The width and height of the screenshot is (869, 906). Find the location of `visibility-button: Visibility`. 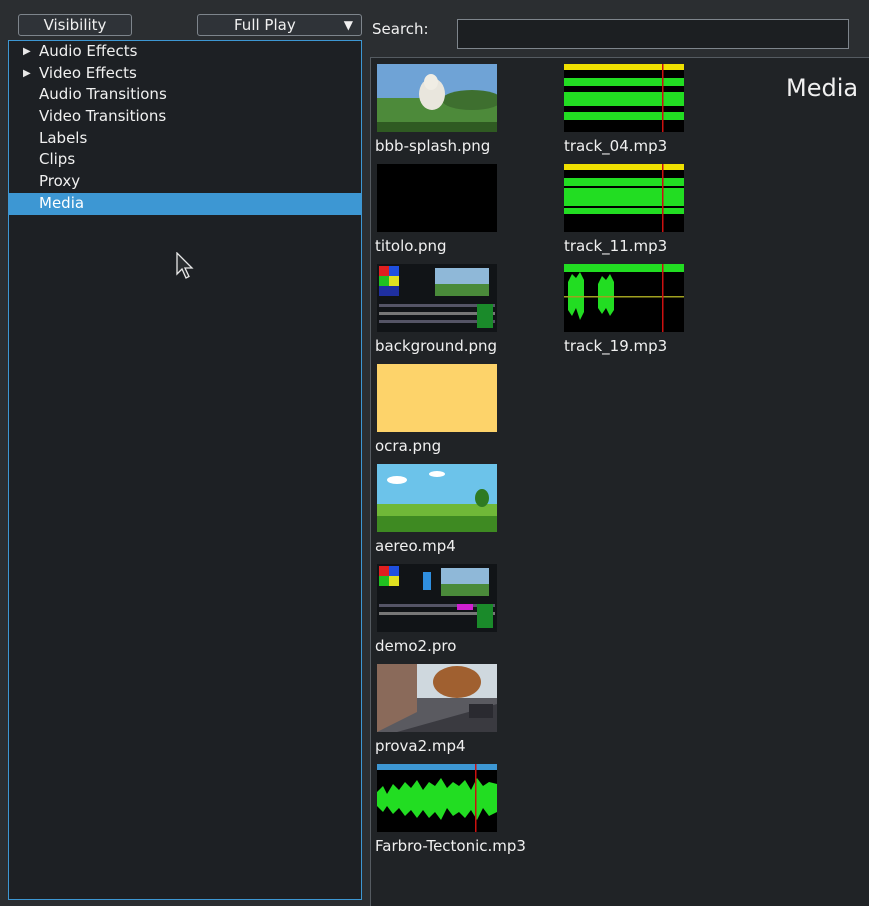

visibility-button: Visibility is located at coordinates (75, 25).